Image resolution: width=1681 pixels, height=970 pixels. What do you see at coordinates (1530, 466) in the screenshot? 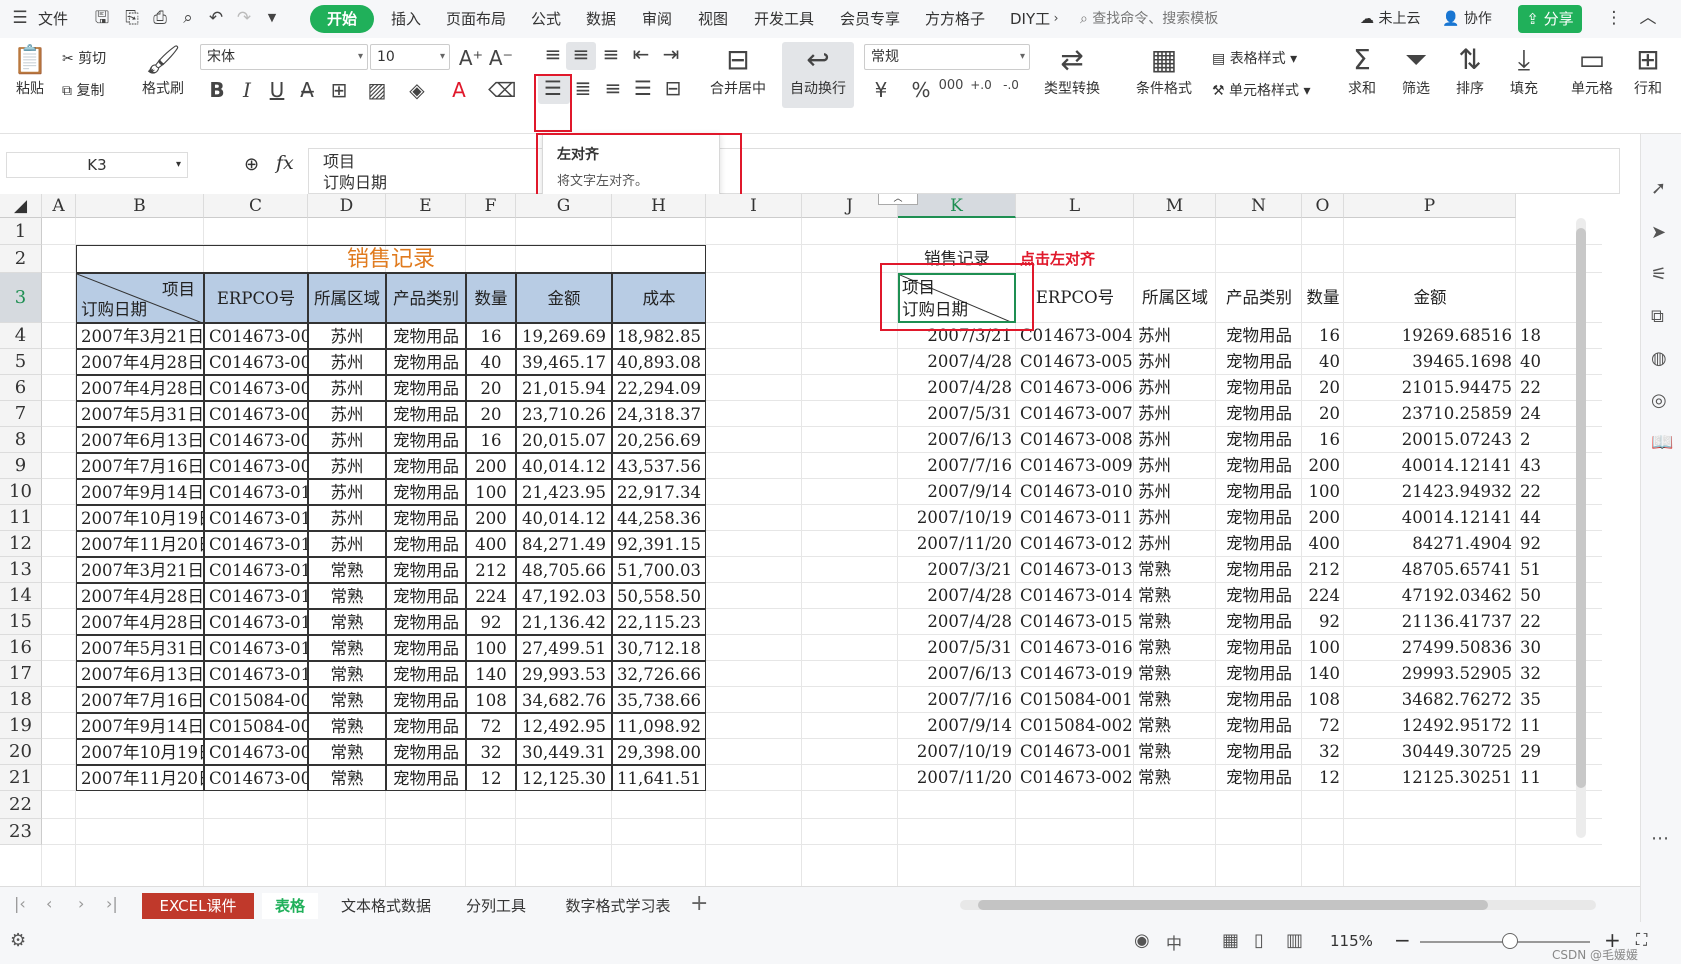
I see `right-cell: 43` at bounding box center [1530, 466].